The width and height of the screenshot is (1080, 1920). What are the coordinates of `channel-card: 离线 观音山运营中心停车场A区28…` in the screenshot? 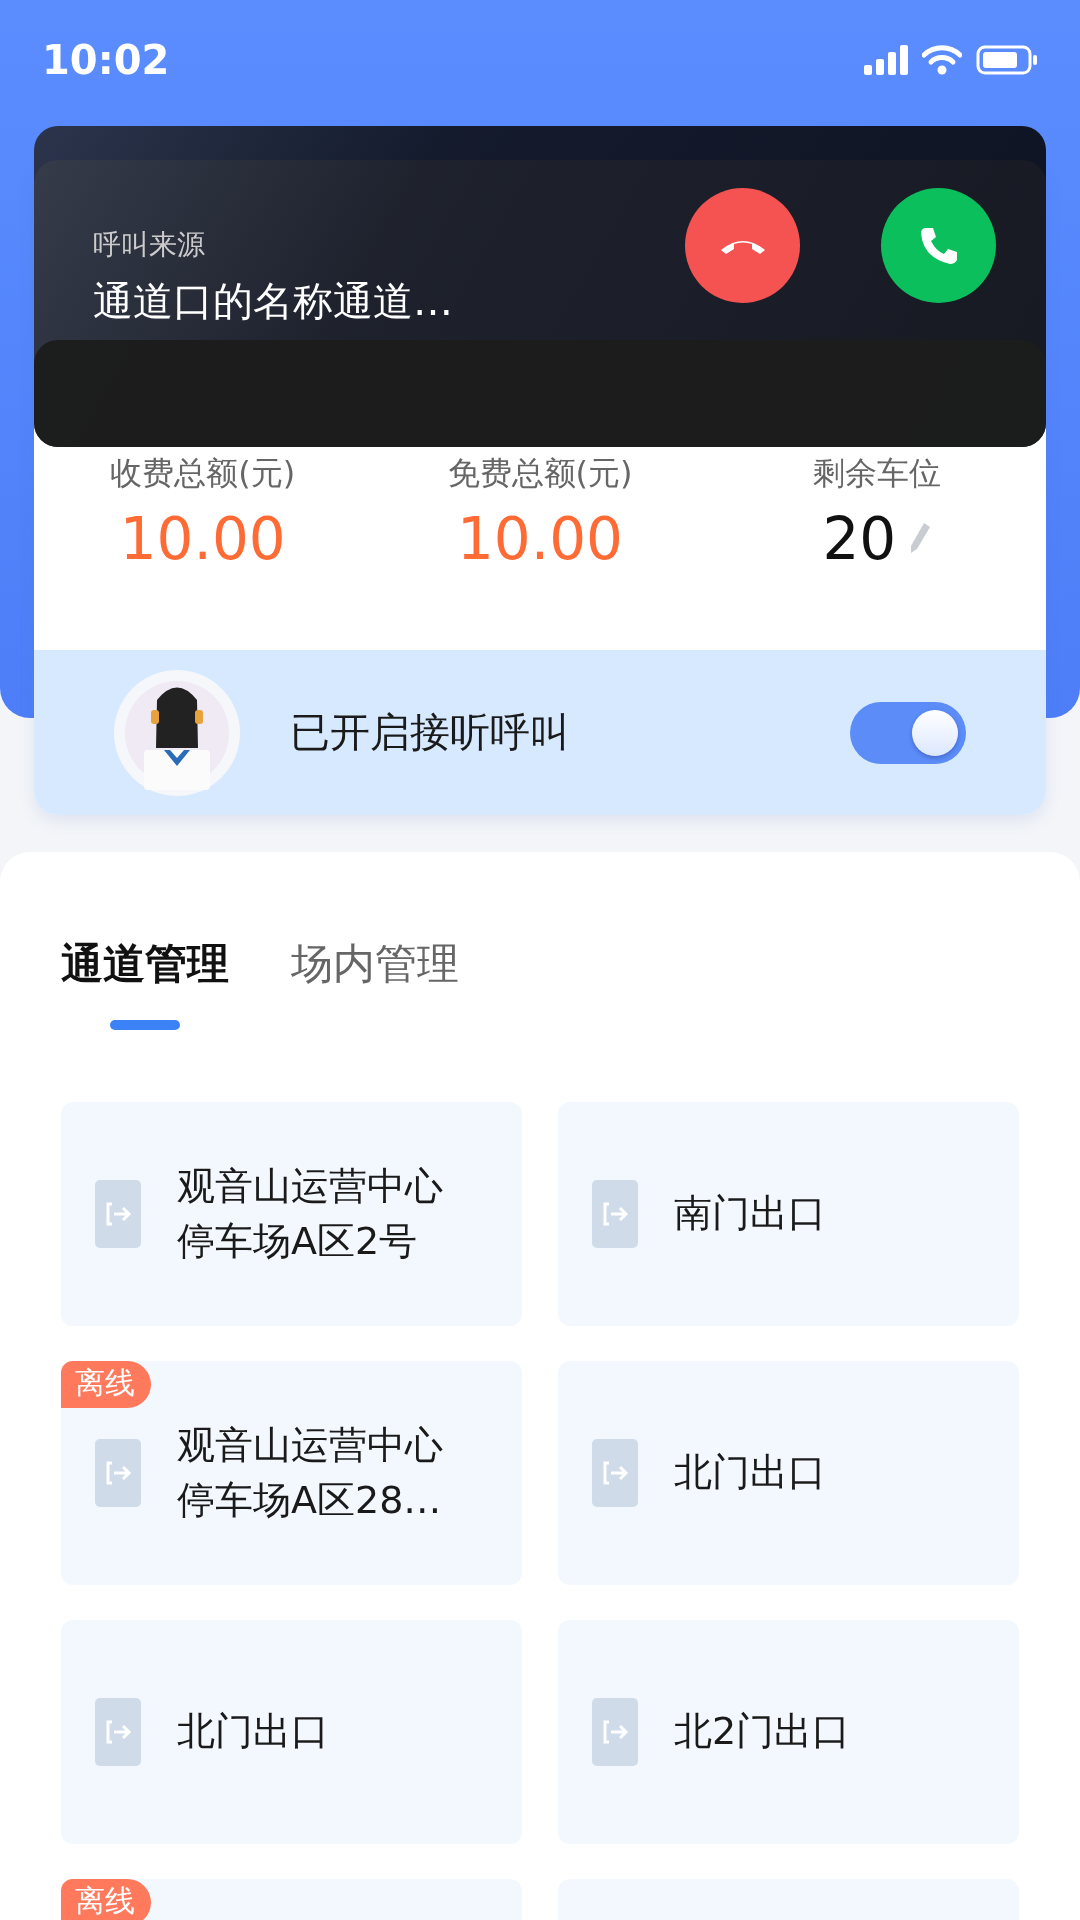 It's located at (291, 1473).